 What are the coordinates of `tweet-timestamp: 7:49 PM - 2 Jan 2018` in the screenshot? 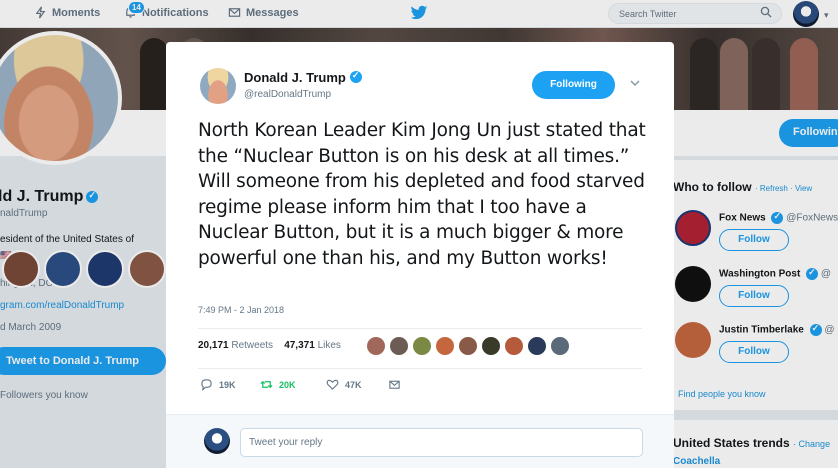 It's located at (241, 310).